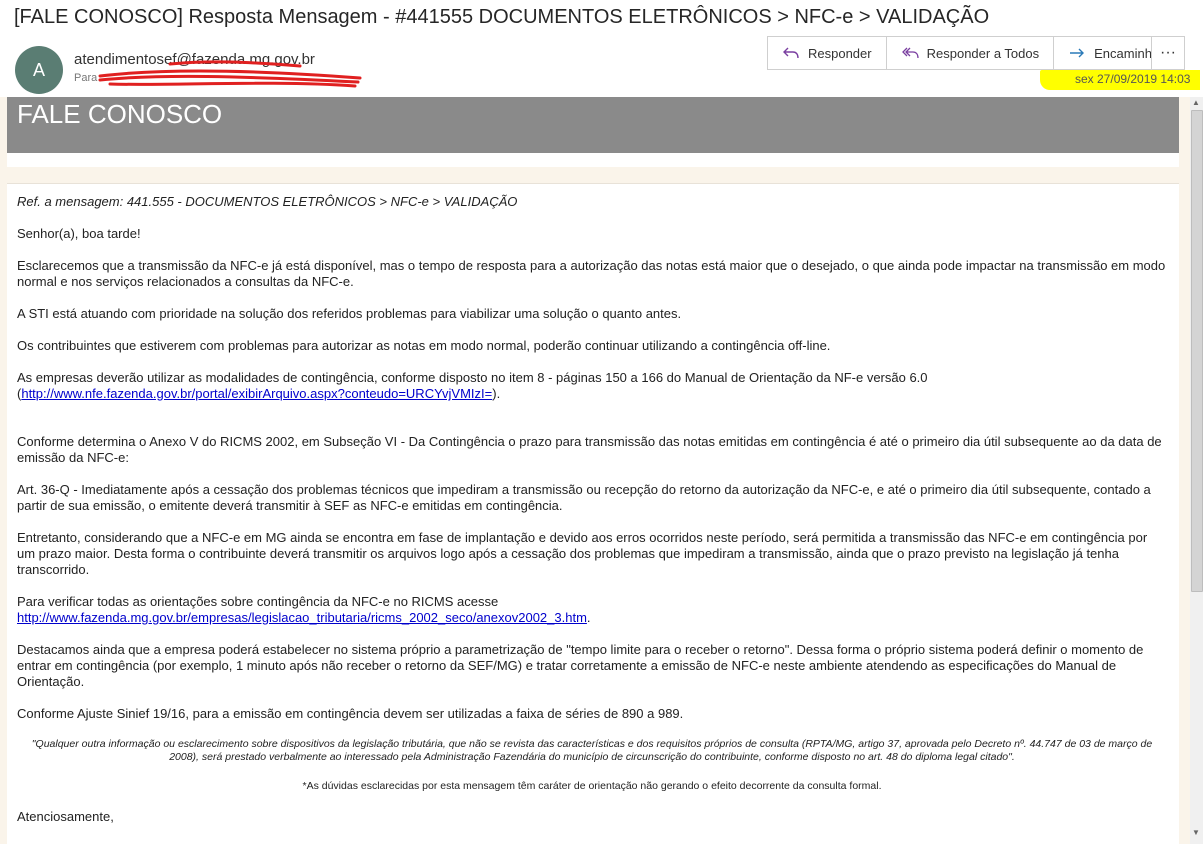 Image resolution: width=1203 pixels, height=844 pixels. What do you see at coordinates (791, 53) in the screenshot?
I see `reply-icon` at bounding box center [791, 53].